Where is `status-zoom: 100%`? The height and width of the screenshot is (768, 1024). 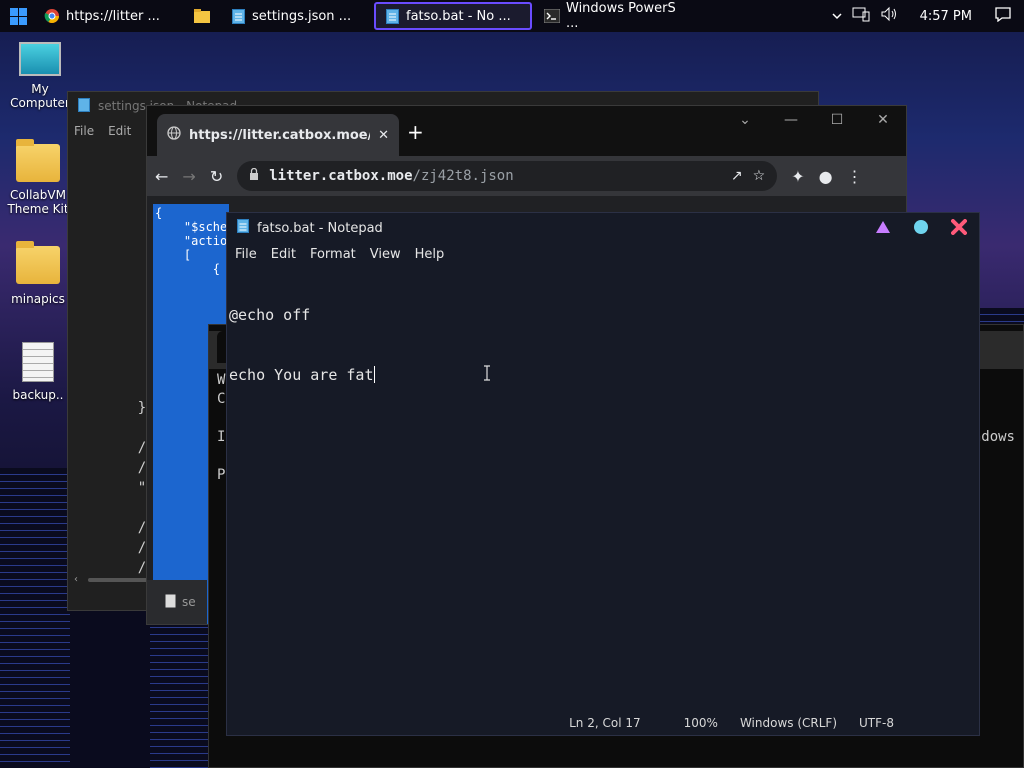 status-zoom: 100% is located at coordinates (700, 723).